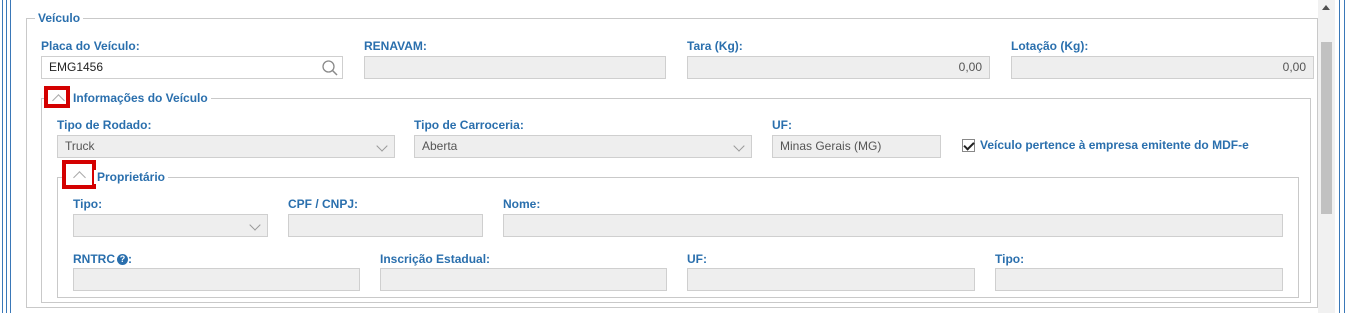 This screenshot has height=313, width=1350. Describe the element at coordinates (782, 125) in the screenshot. I see `uf-label: UF:` at that location.